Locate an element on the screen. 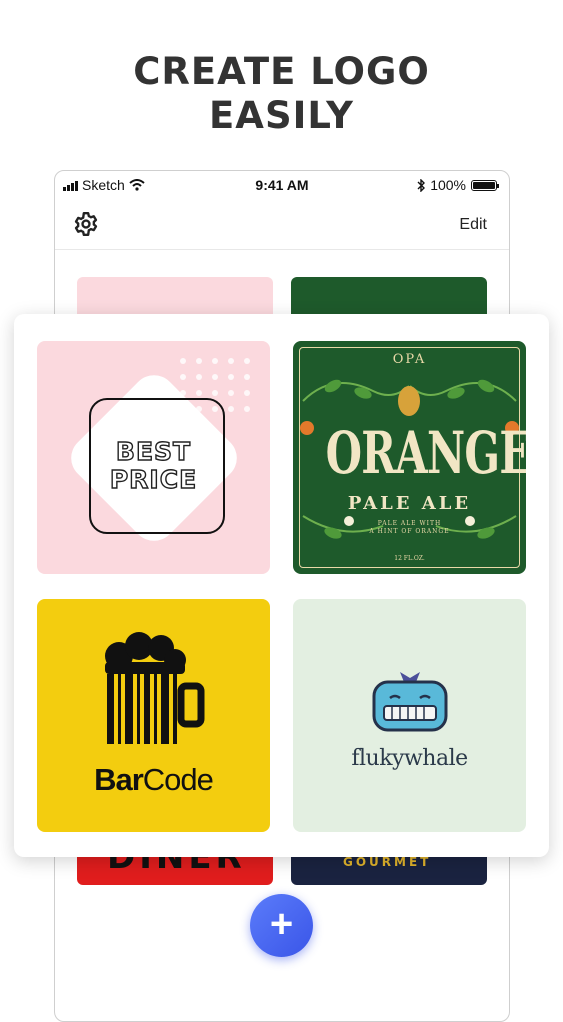 Image resolution: width=563 pixels, height=1022 pixels. headline: CREATE LOGO EASILY is located at coordinates (281, 94).